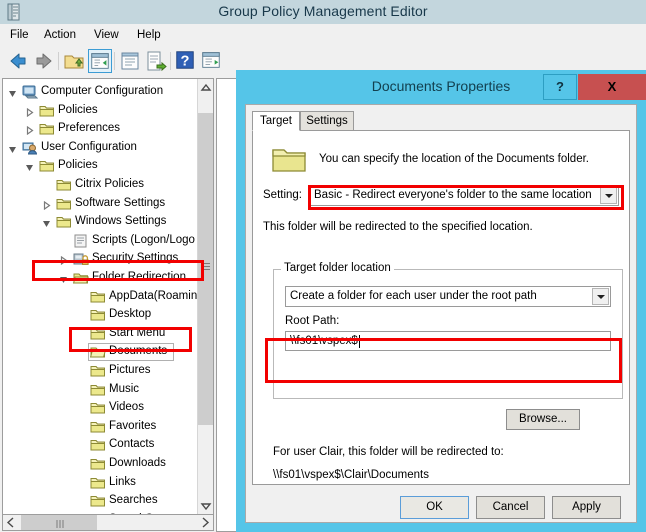  I want to click on tree-item-downloads: Downloads, so click(101, 464).